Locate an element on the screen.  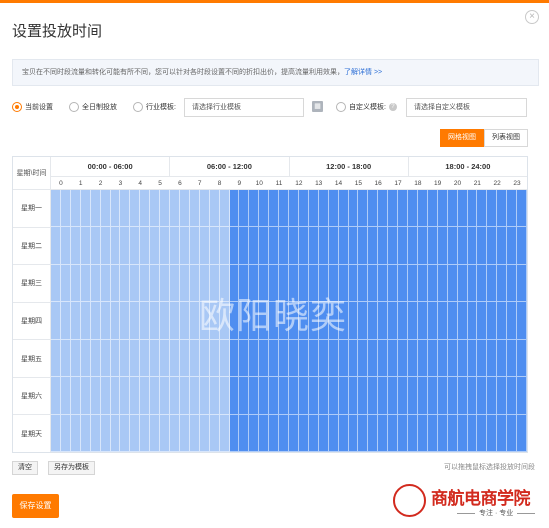
option-custom-template: 自定义模板: ? is located at coordinates (366, 107).